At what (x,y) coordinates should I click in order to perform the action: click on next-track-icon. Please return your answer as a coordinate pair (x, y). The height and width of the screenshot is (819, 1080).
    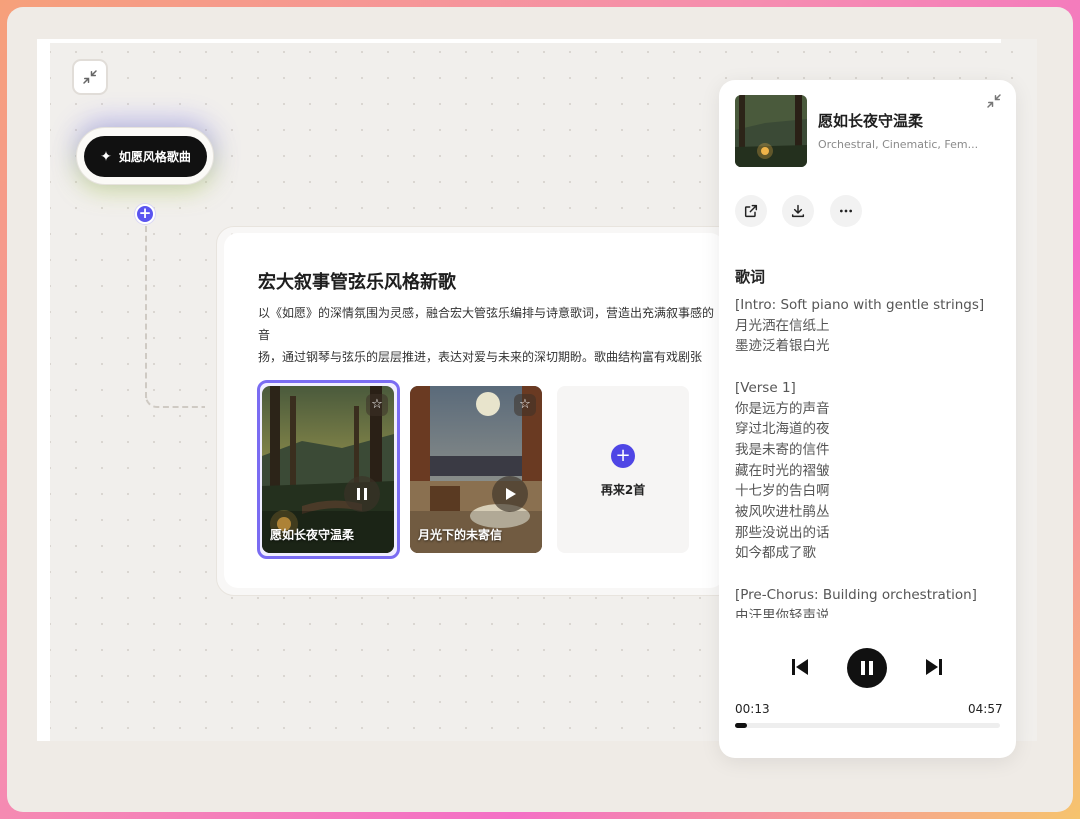
    Looking at the image, I should click on (934, 667).